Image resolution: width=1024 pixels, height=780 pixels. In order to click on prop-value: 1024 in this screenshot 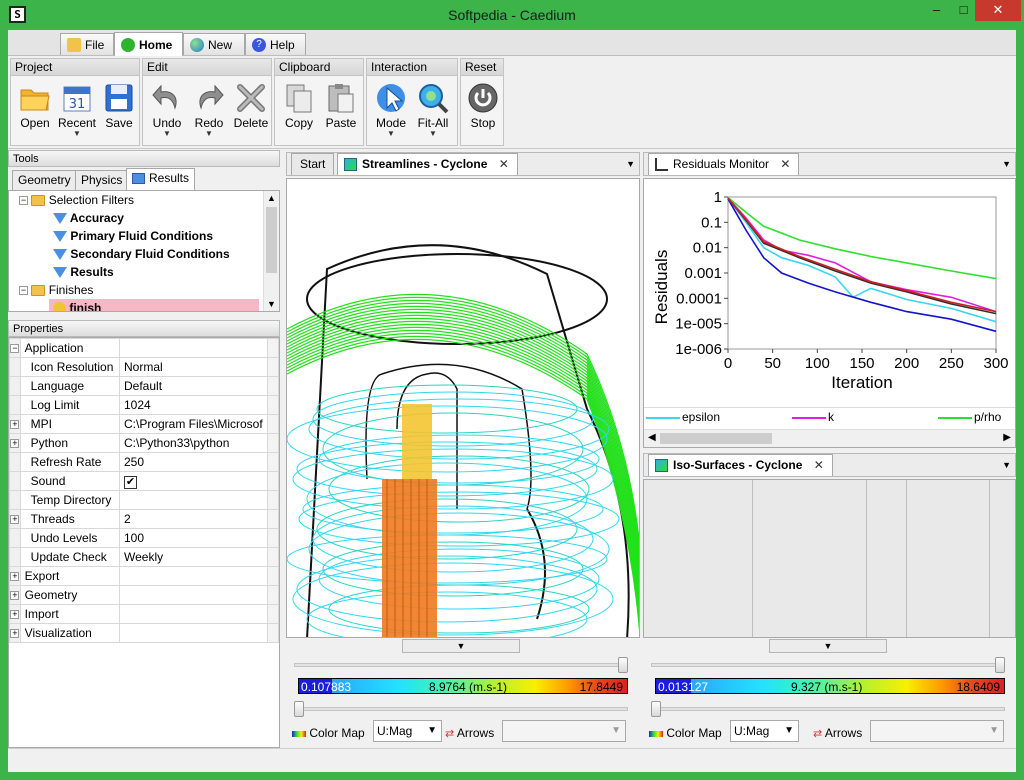, I will do `click(193, 405)`.